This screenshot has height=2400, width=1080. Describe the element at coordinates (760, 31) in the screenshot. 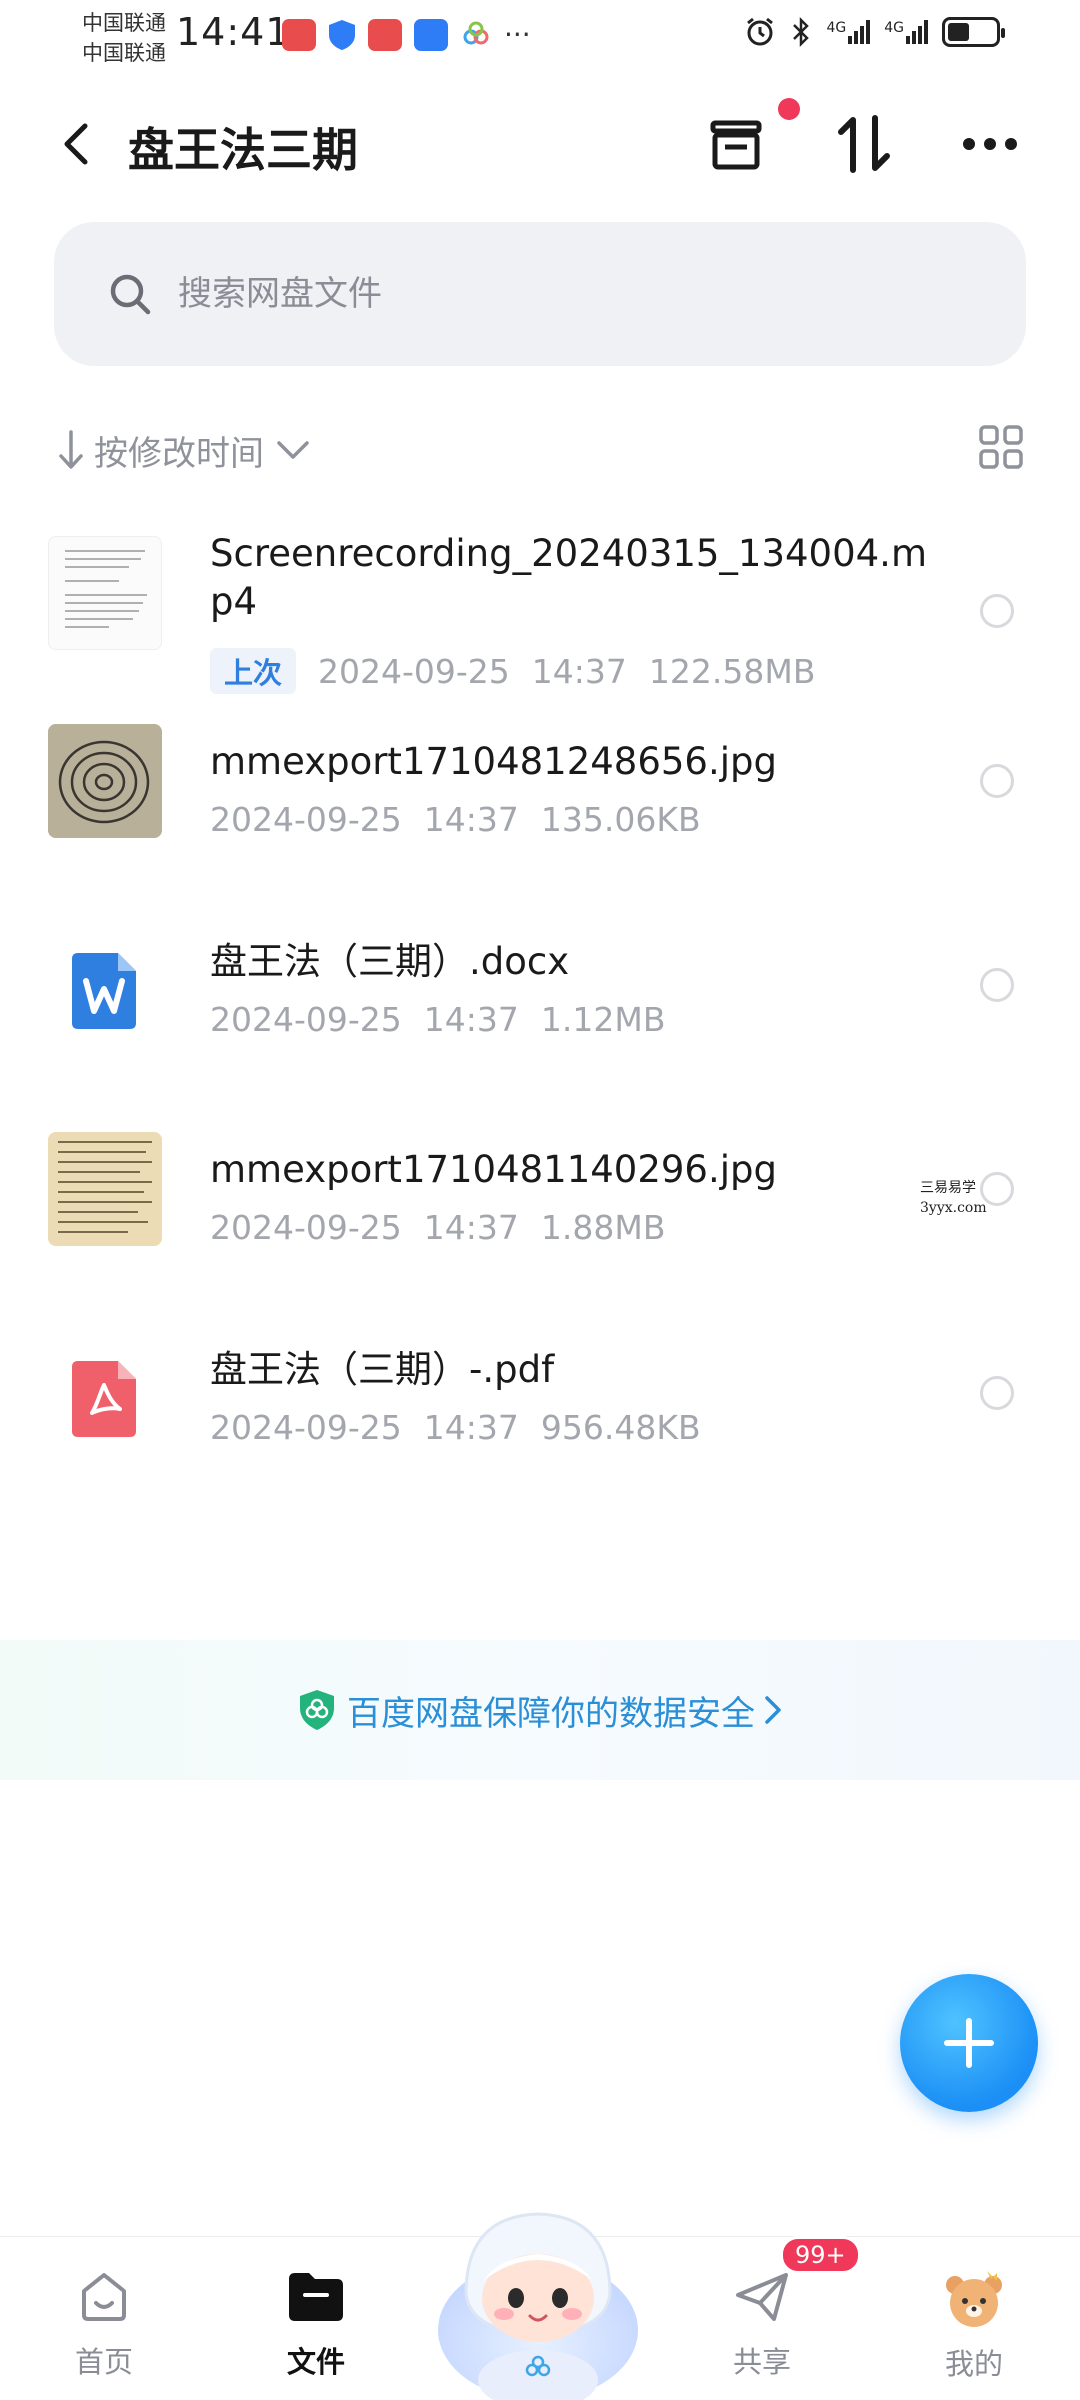

I see `alarm-icon` at that location.